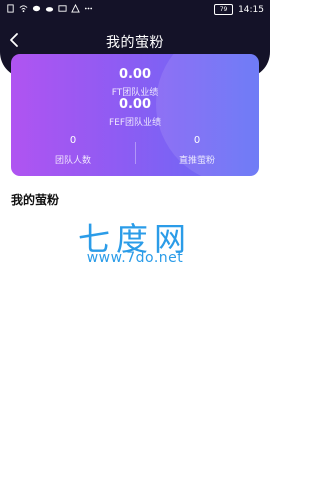 This screenshot has width=320, height=479. I want to click on status-left-icons, so click(49, 8).